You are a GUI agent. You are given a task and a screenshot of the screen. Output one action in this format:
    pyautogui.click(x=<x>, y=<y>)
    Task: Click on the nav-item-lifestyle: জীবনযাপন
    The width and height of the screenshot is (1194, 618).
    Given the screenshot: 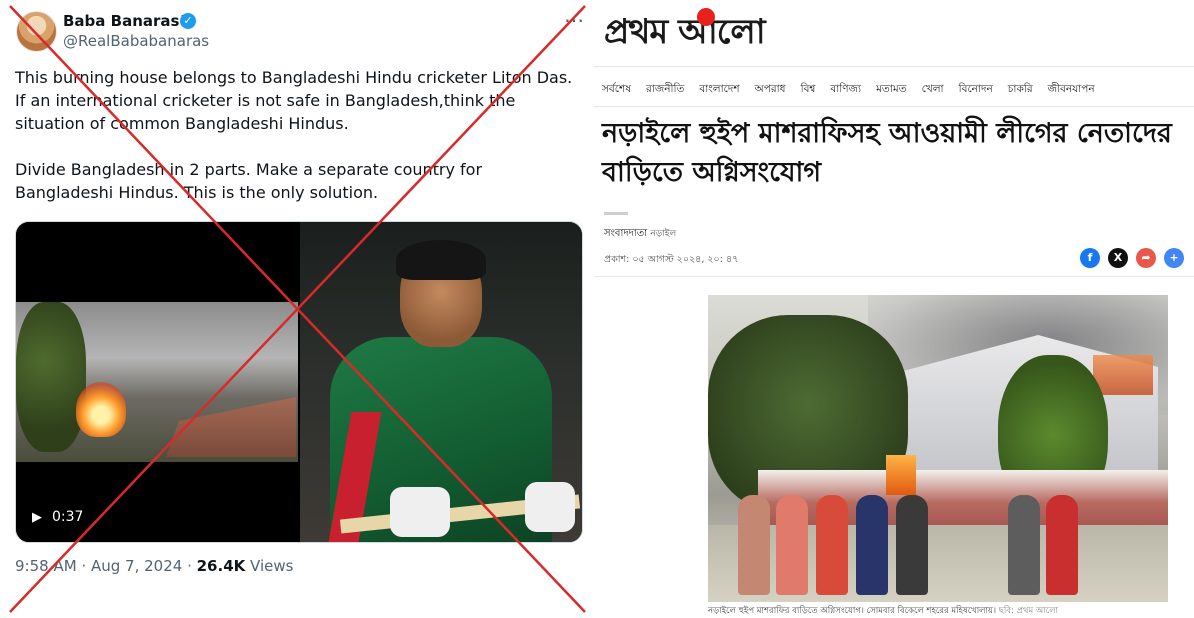 What is the action you would take?
    pyautogui.click(x=1071, y=90)
    